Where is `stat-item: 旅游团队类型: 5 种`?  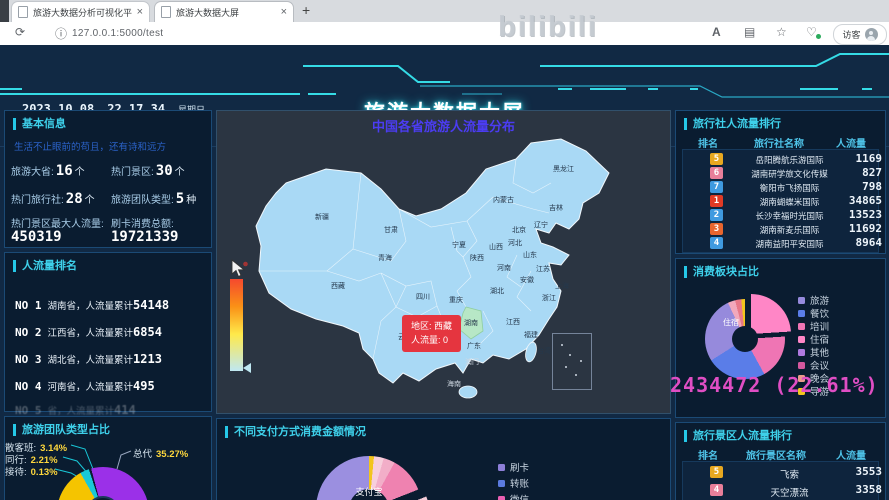 stat-item: 旅游团队类型: 5 种 is located at coordinates (154, 199).